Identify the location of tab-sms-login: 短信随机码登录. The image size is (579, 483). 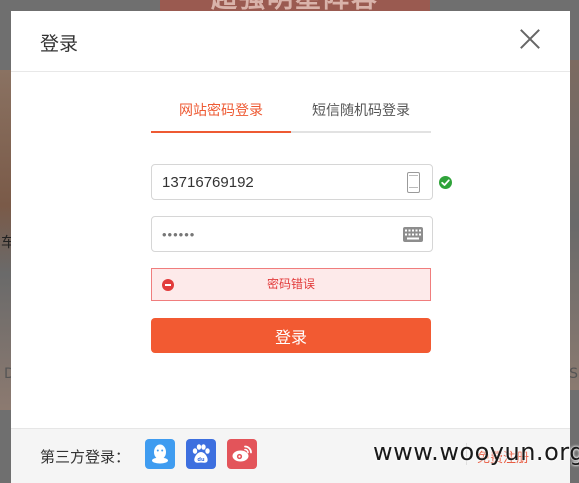
(361, 114).